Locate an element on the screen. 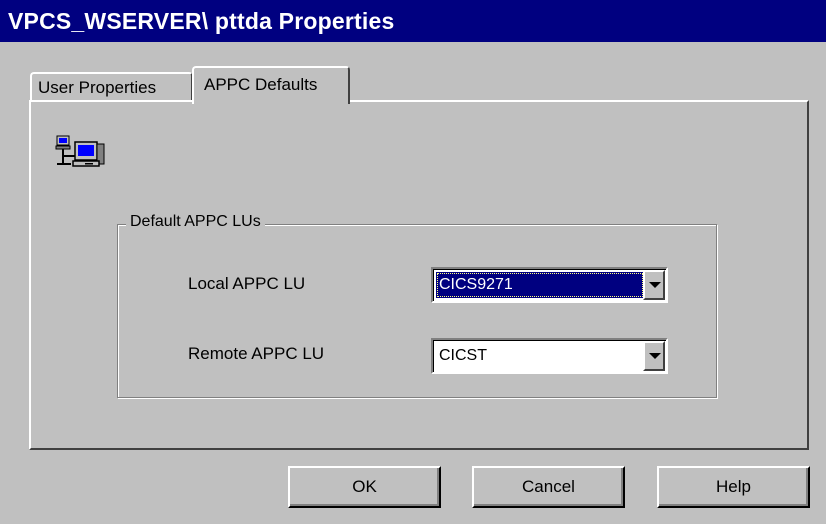 The height and width of the screenshot is (524, 826). remote-appc-lu-combobox: CICST is located at coordinates (549, 356).